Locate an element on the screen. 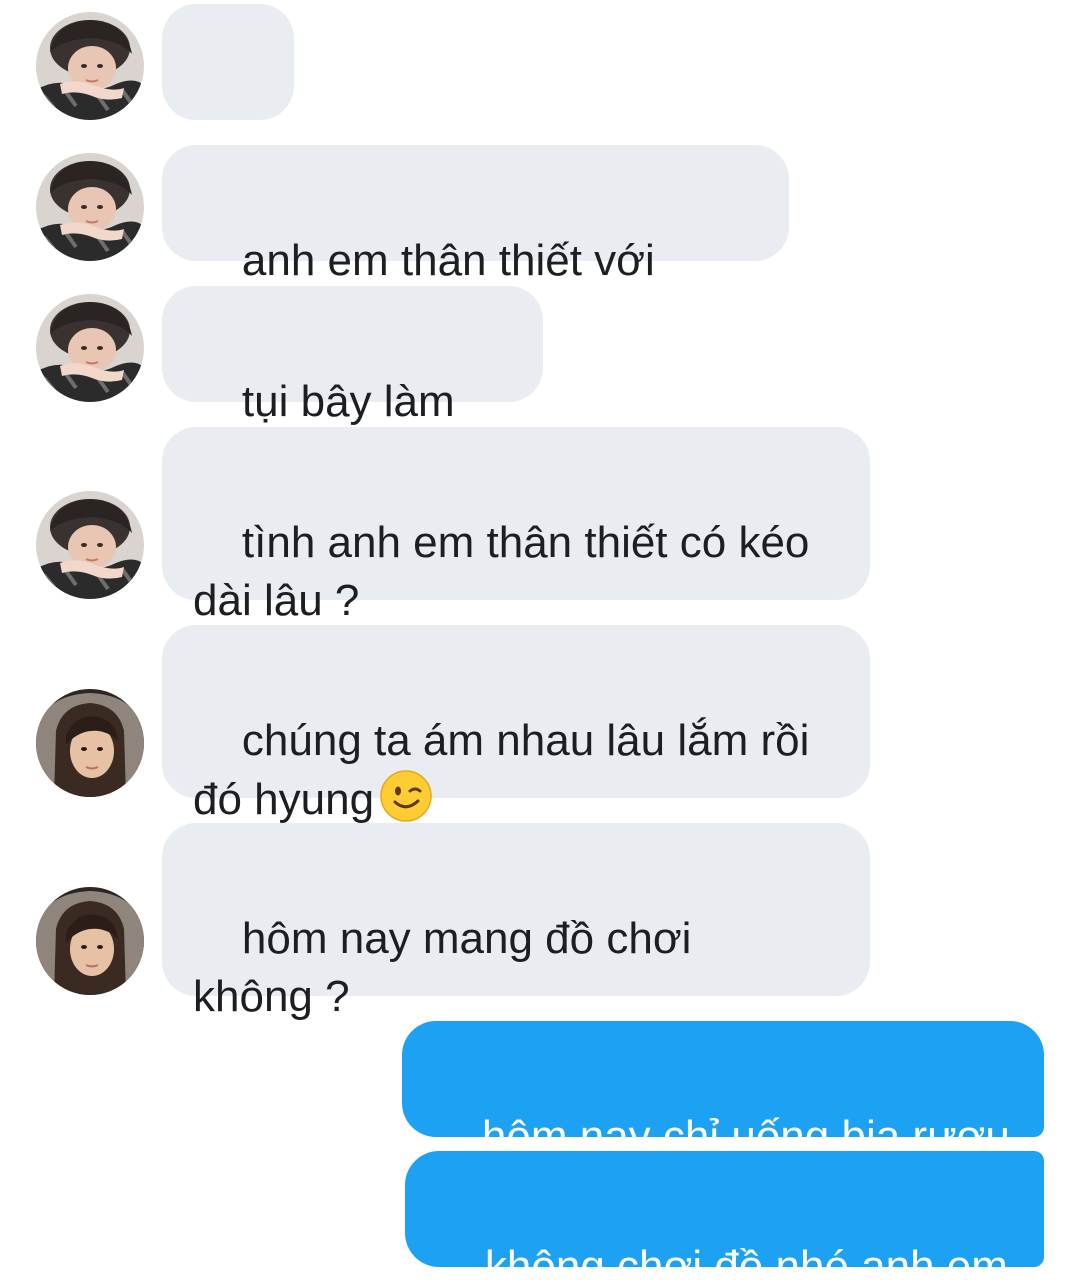  message-bubble-incoming: tình anh em thân thiết có kéo dài lâu ? is located at coordinates (516, 526).